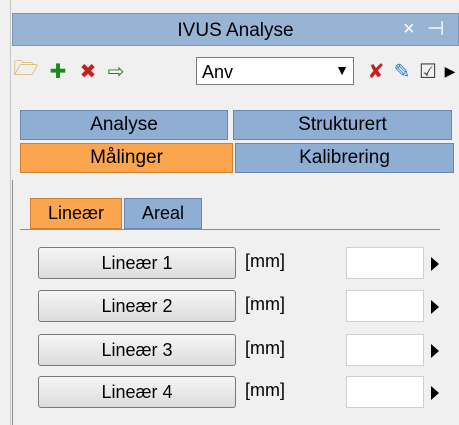  I want to click on subtab-areal: Areal, so click(163, 213).